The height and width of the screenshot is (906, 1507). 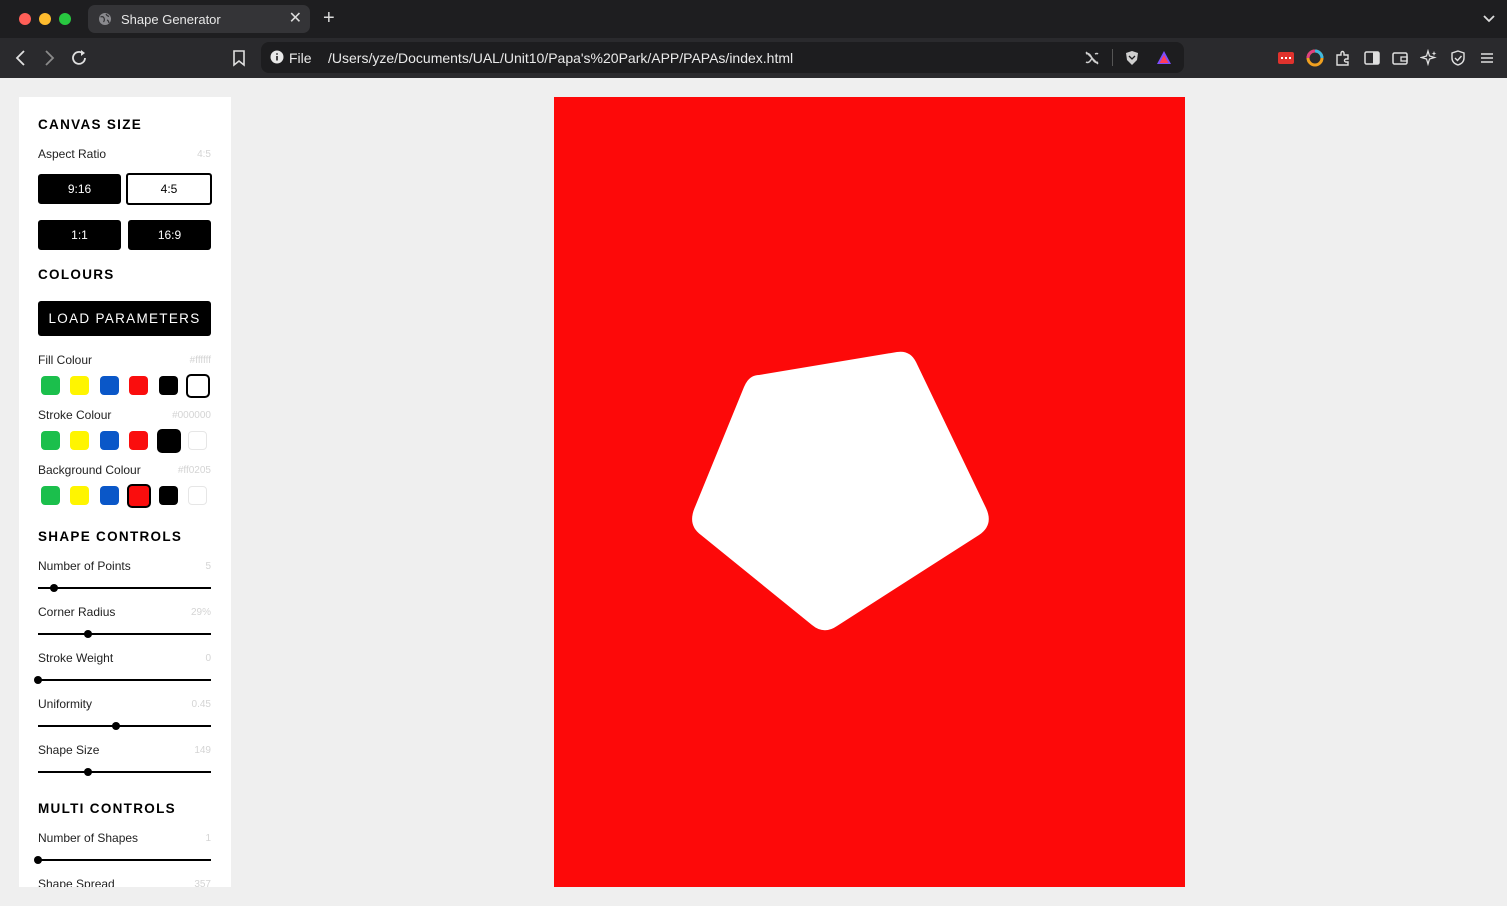 What do you see at coordinates (72, 154) in the screenshot?
I see `aspect-ratio-label: Aspect Ratio` at bounding box center [72, 154].